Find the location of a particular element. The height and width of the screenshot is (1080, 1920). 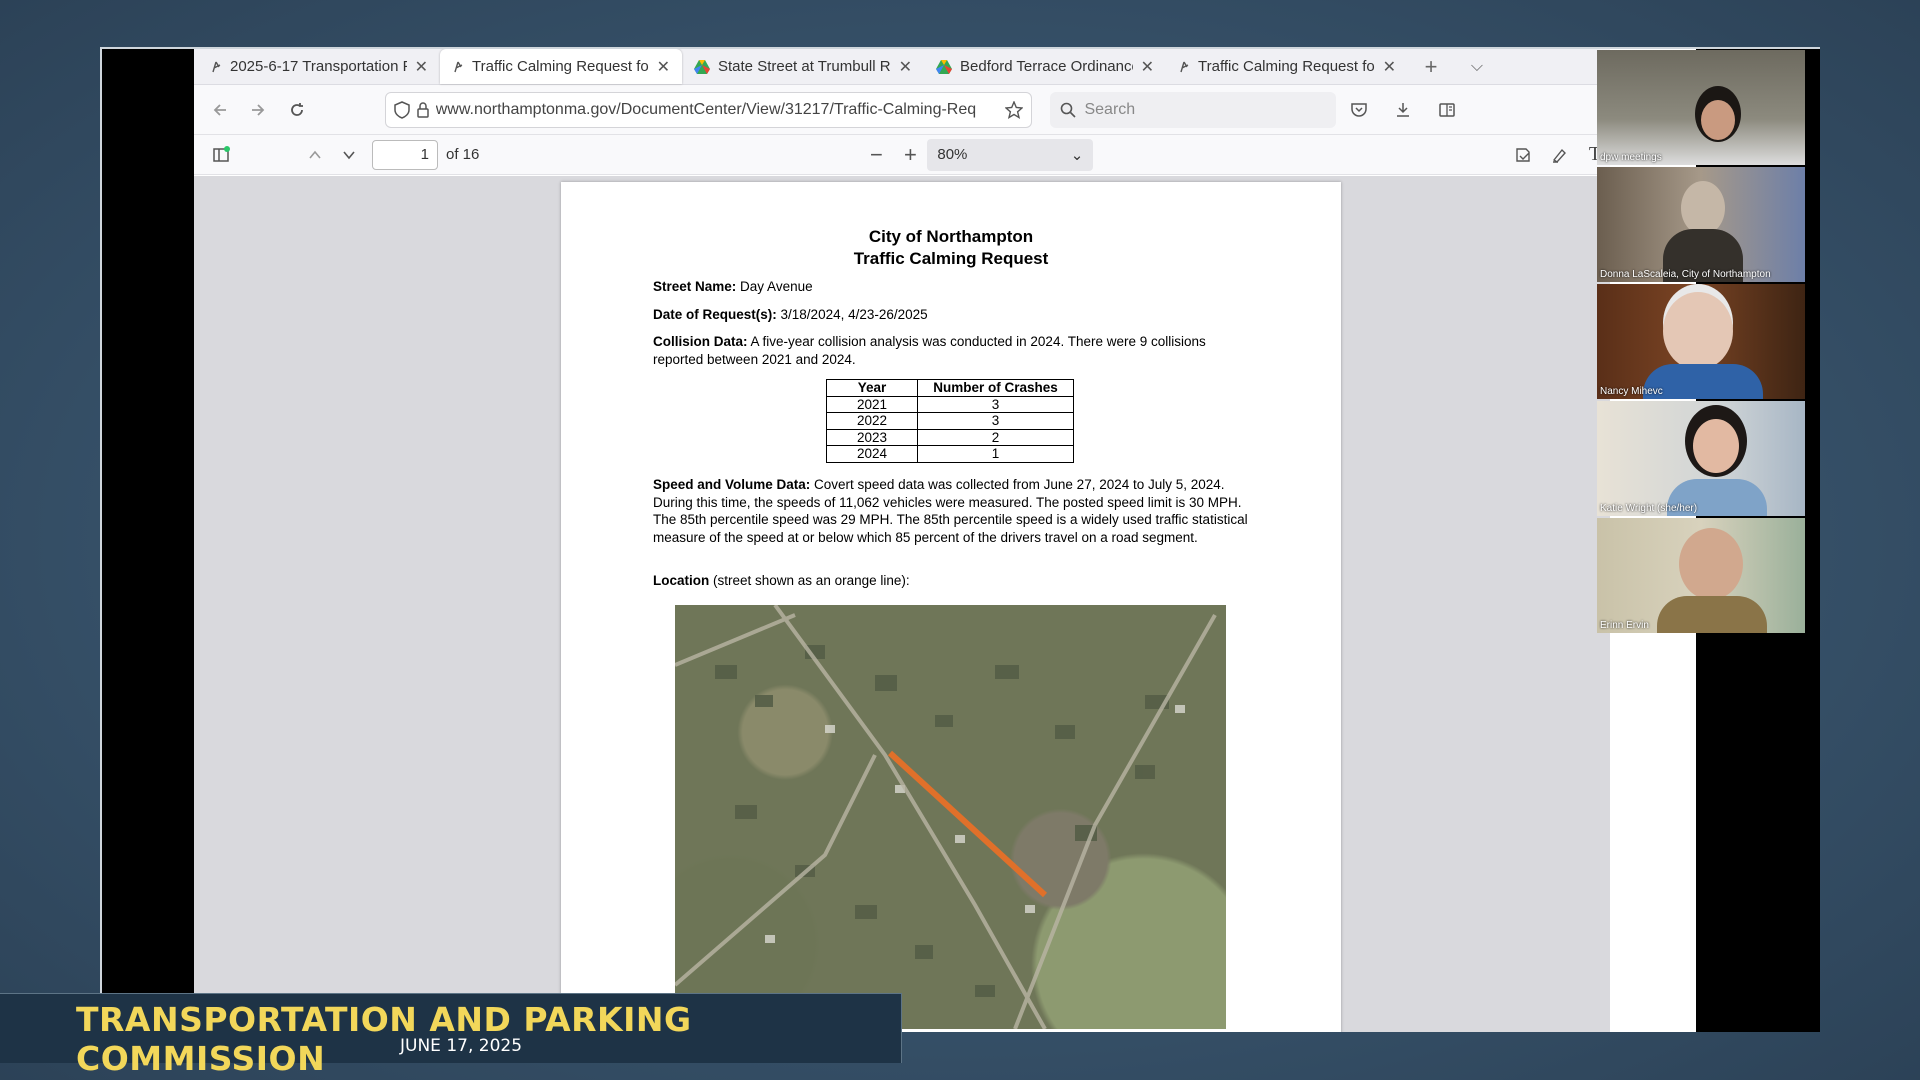

table-cell: 2024 is located at coordinates (872, 454).